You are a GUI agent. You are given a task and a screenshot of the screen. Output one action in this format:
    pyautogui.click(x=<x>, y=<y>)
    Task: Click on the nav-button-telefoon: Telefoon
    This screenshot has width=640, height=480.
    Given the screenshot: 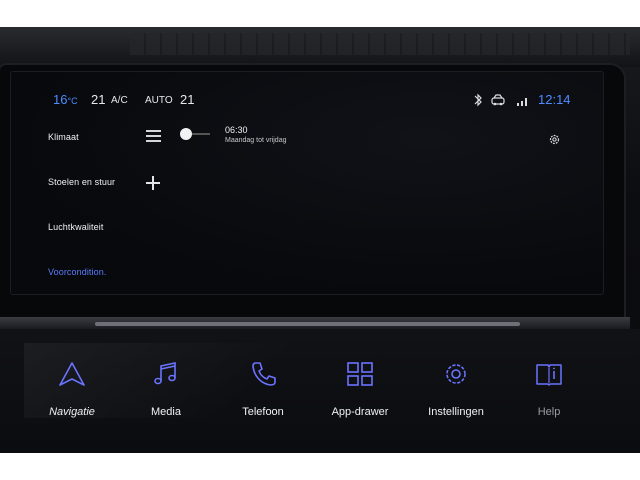 What is the action you would take?
    pyautogui.click(x=263, y=396)
    